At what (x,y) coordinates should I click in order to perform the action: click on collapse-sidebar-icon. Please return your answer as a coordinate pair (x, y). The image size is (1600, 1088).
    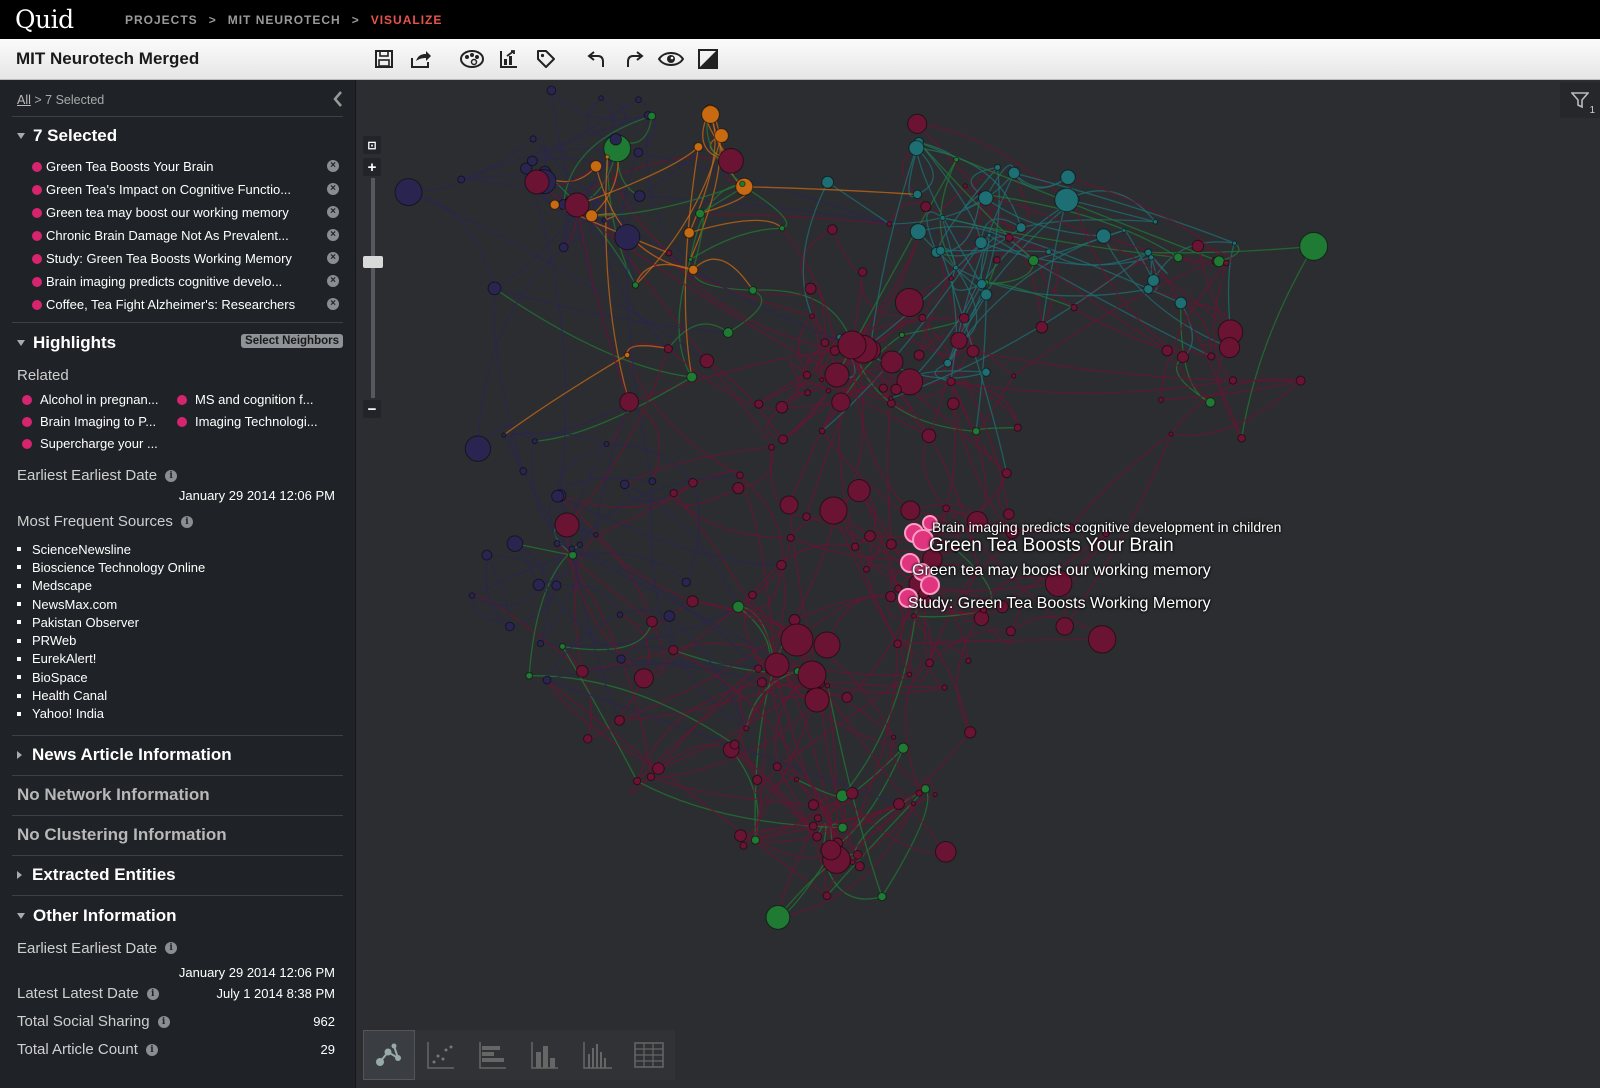
    Looking at the image, I should click on (338, 99).